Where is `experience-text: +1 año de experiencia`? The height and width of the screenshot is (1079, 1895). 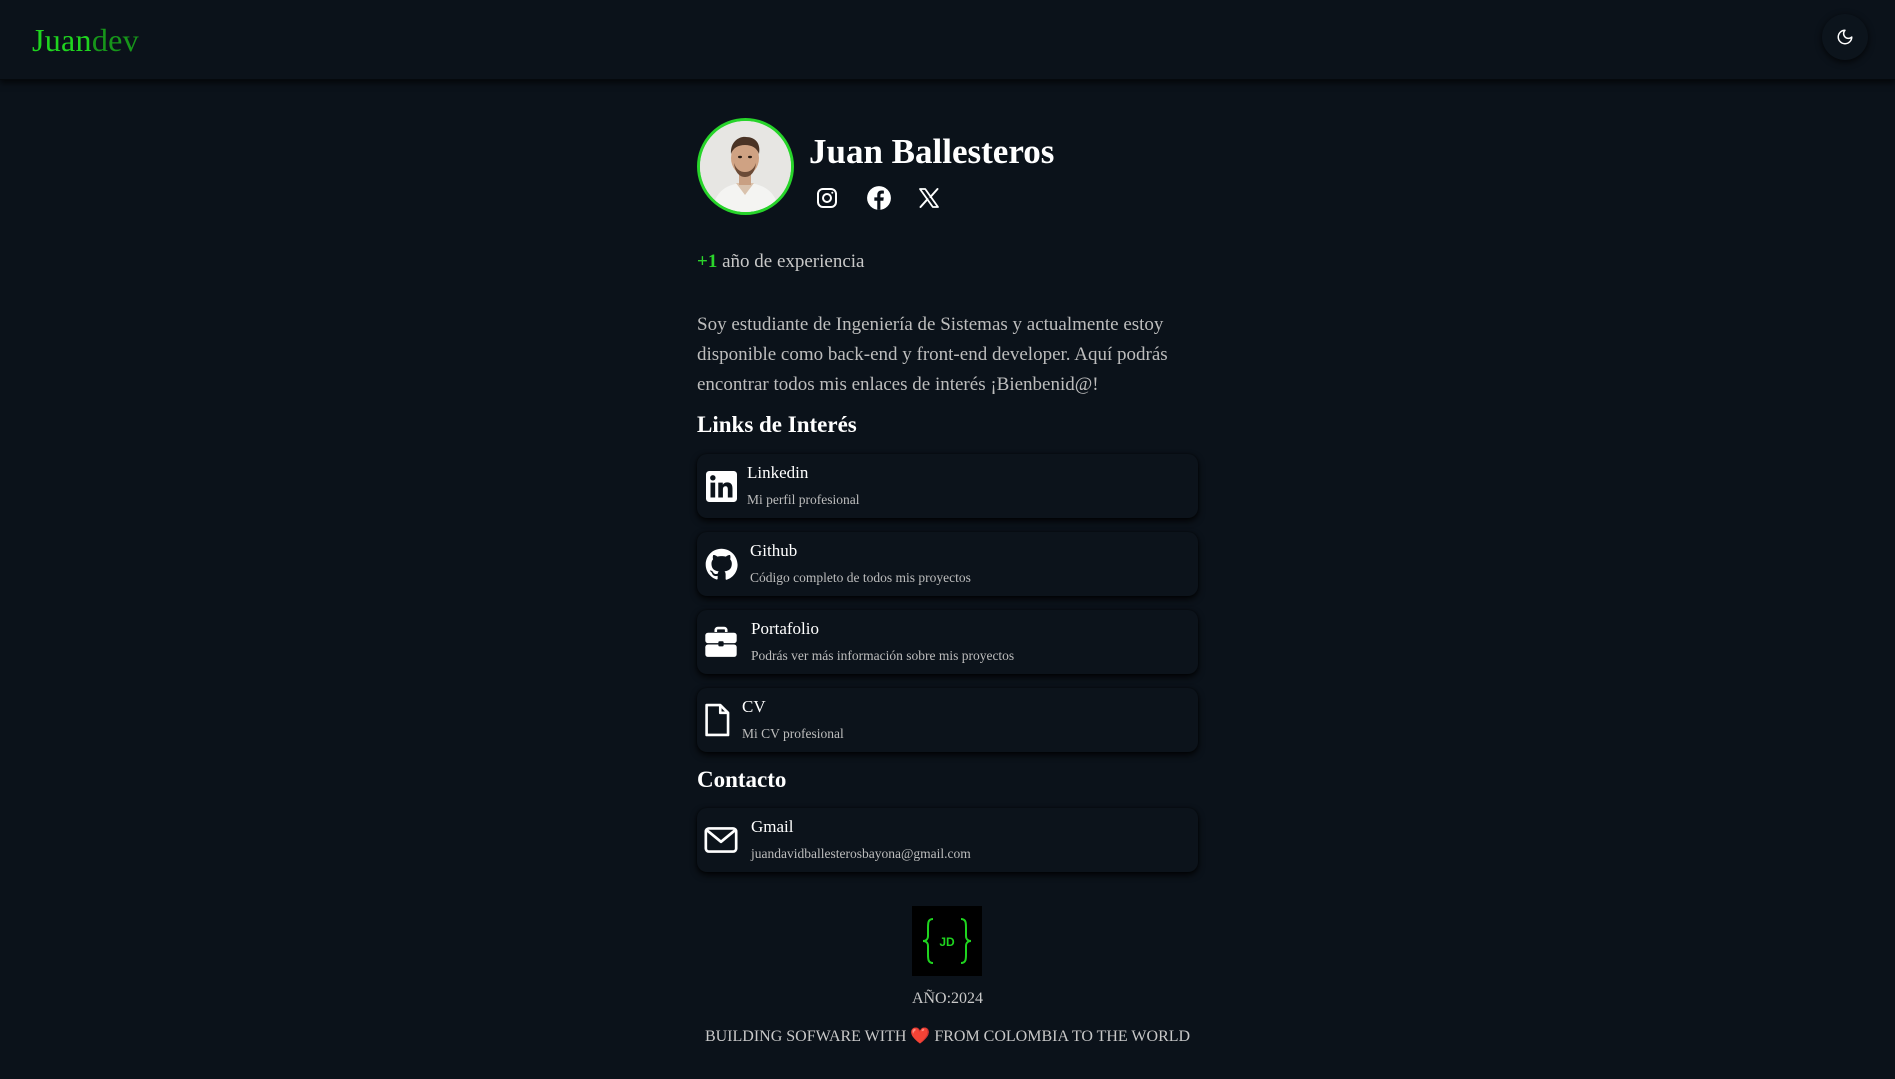 experience-text: +1 año de experiencia is located at coordinates (781, 262).